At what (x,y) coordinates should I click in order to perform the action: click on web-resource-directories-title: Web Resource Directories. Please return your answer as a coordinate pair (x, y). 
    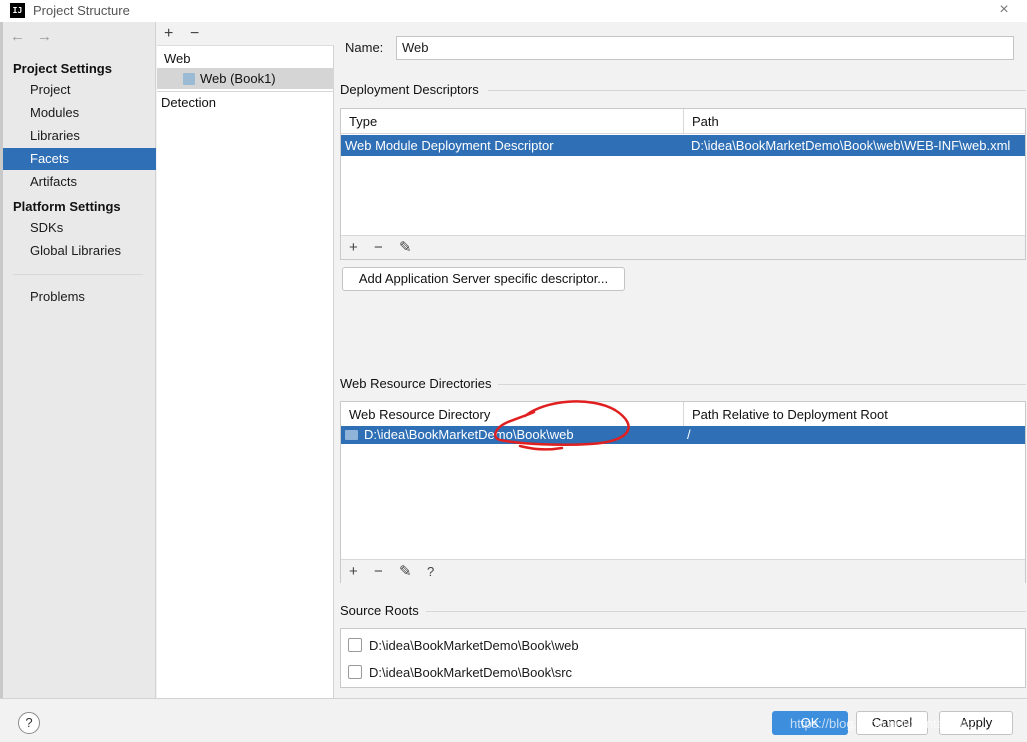
    Looking at the image, I should click on (416, 383).